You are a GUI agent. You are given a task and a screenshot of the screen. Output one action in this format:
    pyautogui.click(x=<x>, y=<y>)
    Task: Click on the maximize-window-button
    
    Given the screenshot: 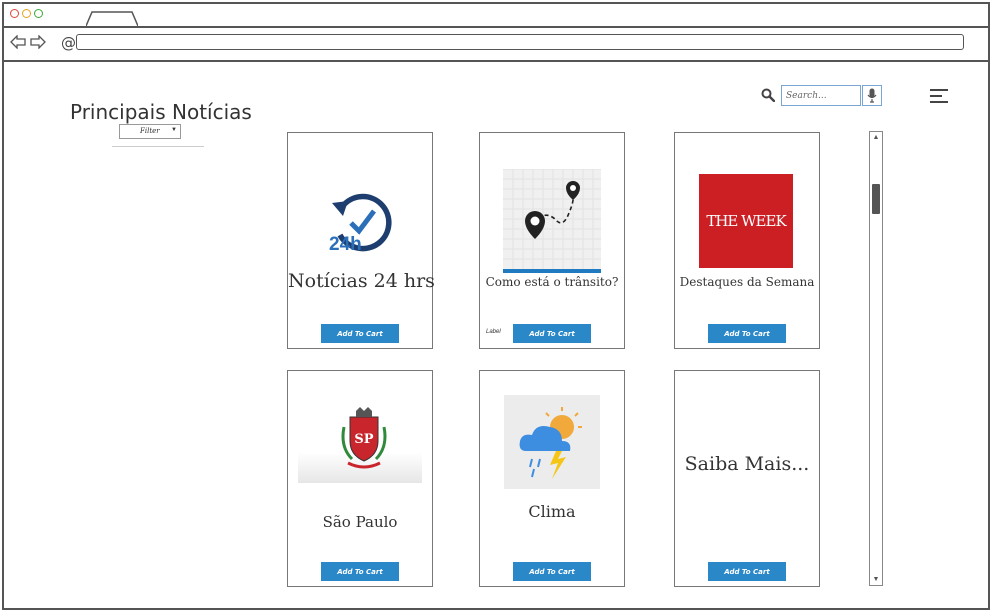 What is the action you would take?
    pyautogui.click(x=38, y=13)
    